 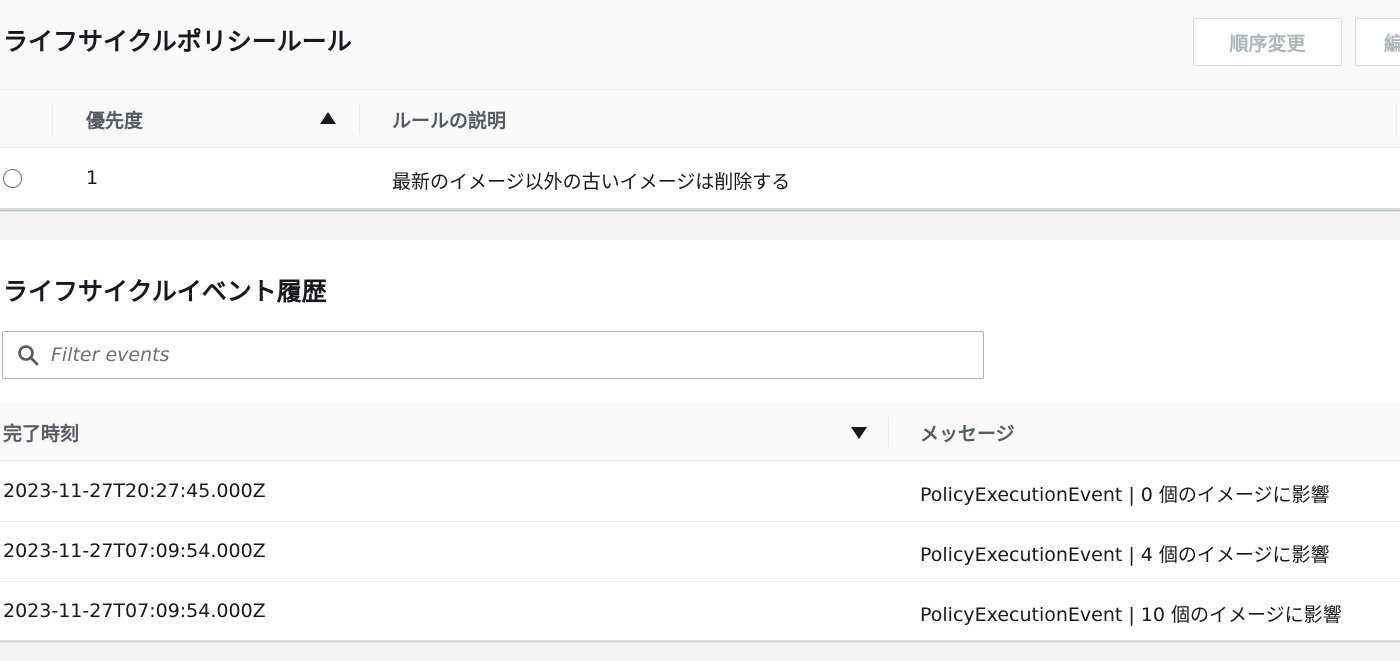 I want to click on filter-events-field, so click(x=493, y=355).